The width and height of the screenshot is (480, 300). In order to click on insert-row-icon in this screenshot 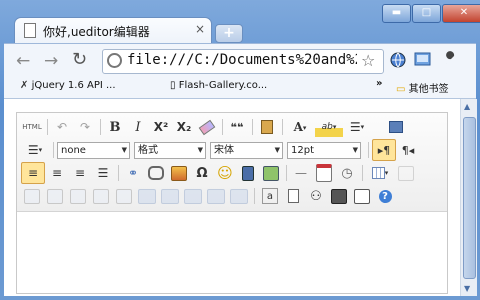, I will do `click(32, 196)`.